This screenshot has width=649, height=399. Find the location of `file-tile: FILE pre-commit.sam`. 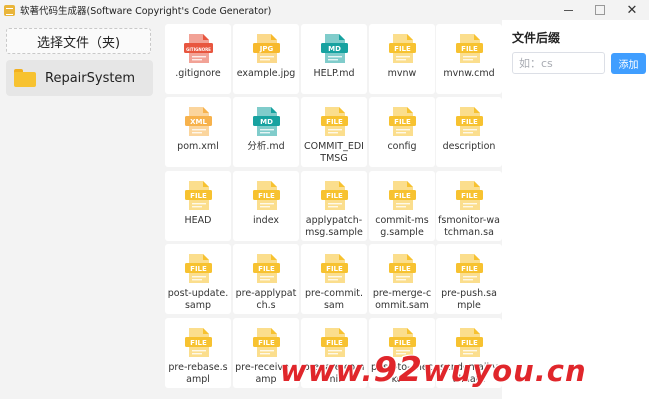

file-tile: FILE pre-commit.sam is located at coordinates (334, 279).